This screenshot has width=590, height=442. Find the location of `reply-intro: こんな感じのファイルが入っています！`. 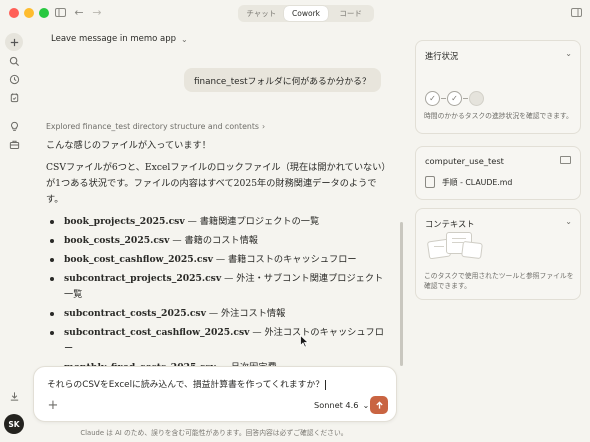

reply-intro: こんな感じのファイルが入っています！ is located at coordinates (128, 145).